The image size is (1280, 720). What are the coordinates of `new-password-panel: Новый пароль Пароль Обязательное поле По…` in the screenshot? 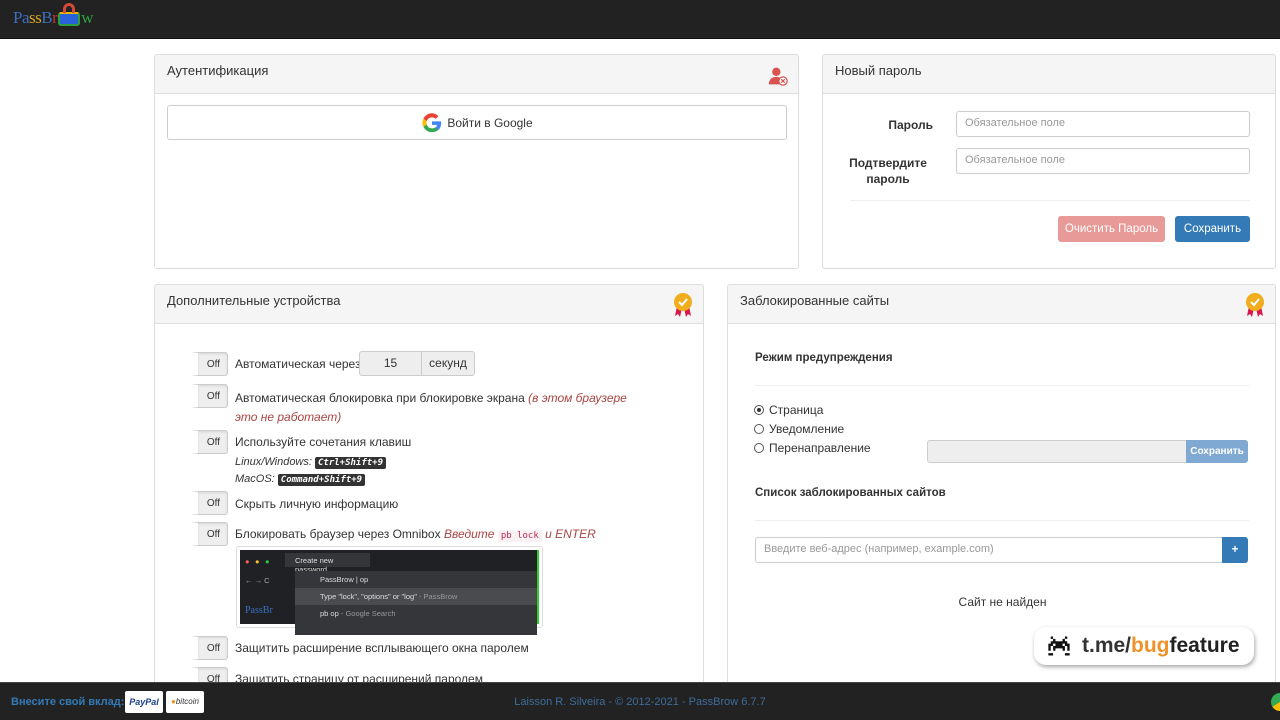 It's located at (1049, 161).